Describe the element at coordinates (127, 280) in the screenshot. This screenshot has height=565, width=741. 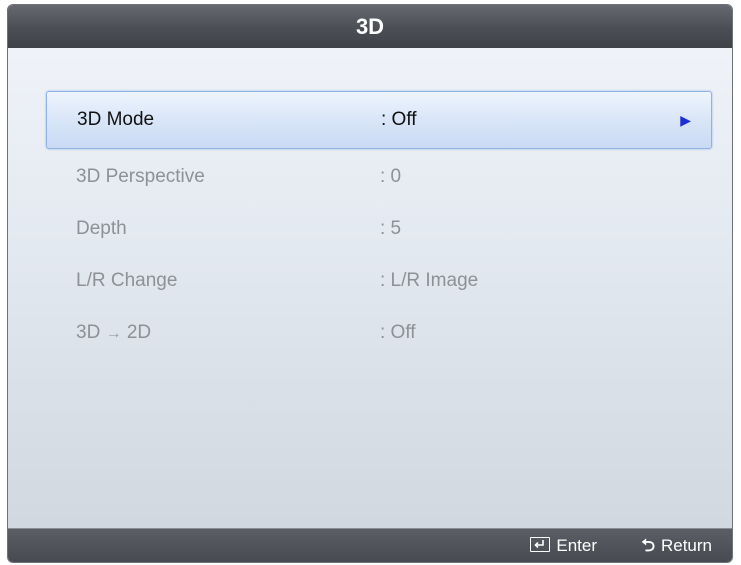
I see `menu-item-label: L/R Change` at that location.